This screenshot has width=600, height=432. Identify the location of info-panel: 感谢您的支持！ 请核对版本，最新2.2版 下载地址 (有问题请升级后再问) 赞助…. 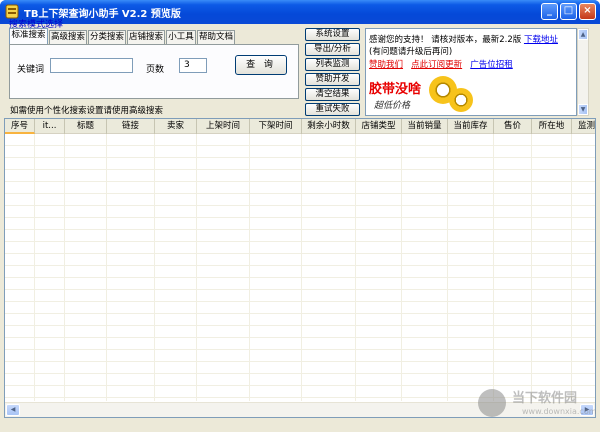
(471, 72).